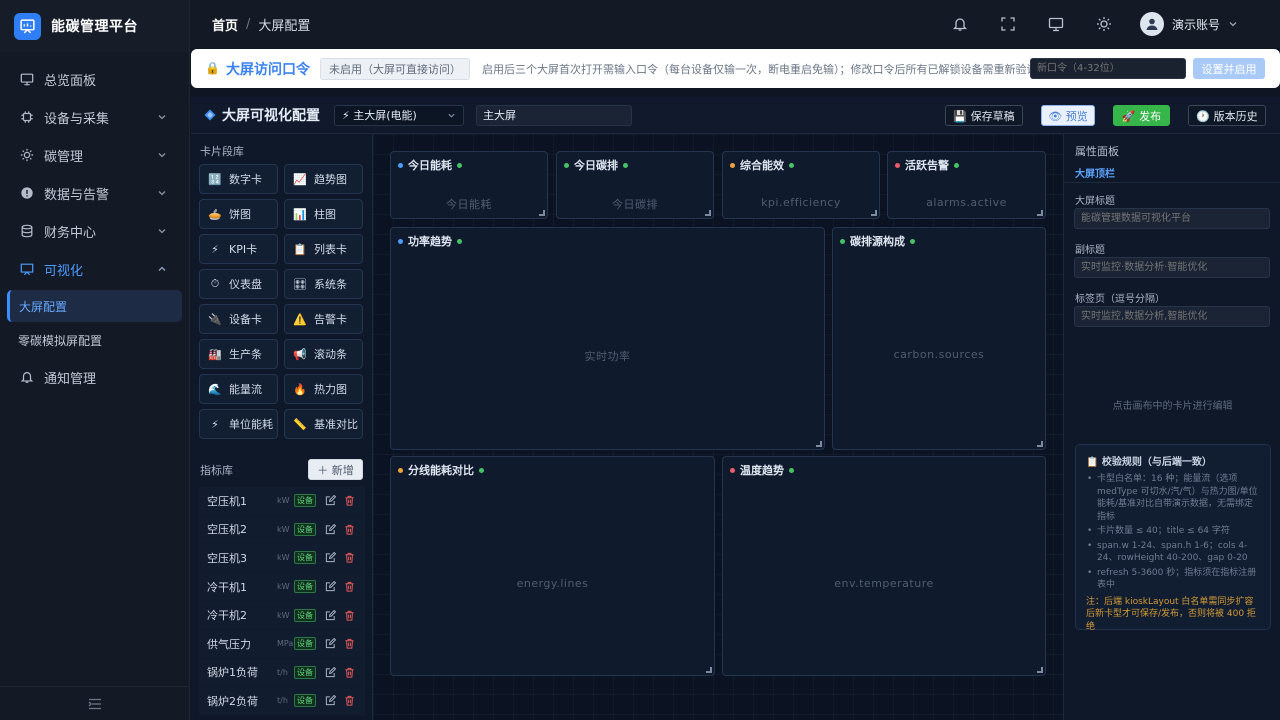 The image size is (1280, 720). Describe the element at coordinates (323, 249) in the screenshot. I see `card-type-chip: 📋 列表卡` at that location.